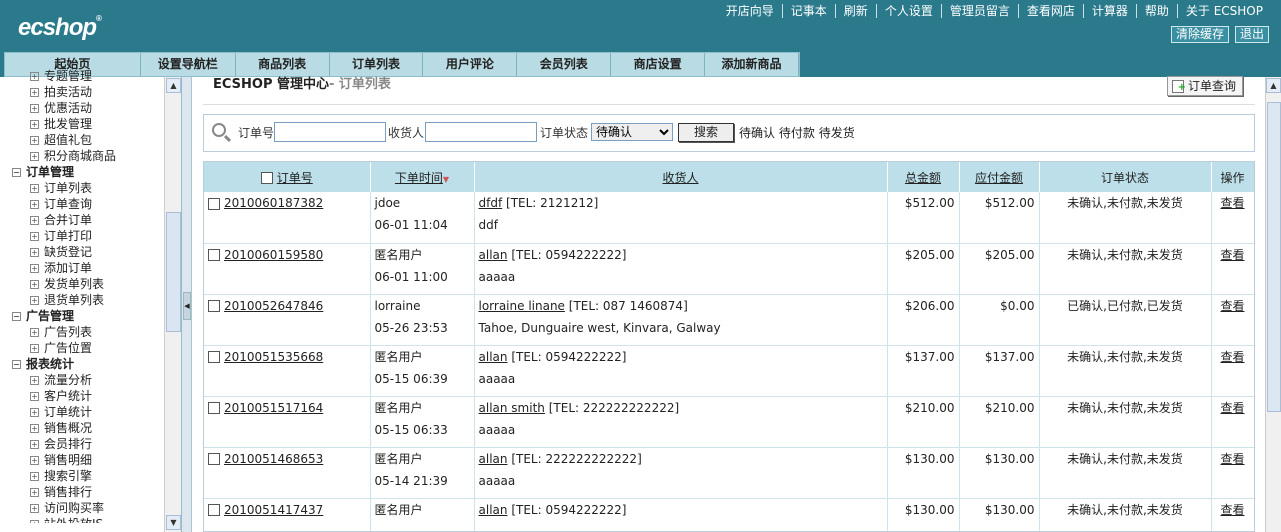 The height and width of the screenshot is (532, 1281). Describe the element at coordinates (273, 510) in the screenshot. I see `order-sn-link: 2010051417437` at that location.